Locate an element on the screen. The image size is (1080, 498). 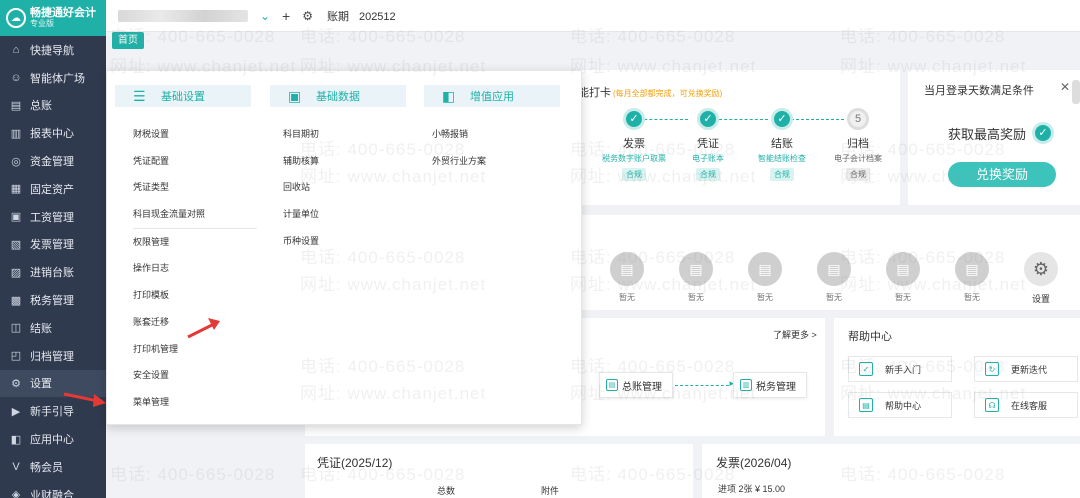
menu-item-expense-reimbursement: 小畅报销 is located at coordinates (459, 134).